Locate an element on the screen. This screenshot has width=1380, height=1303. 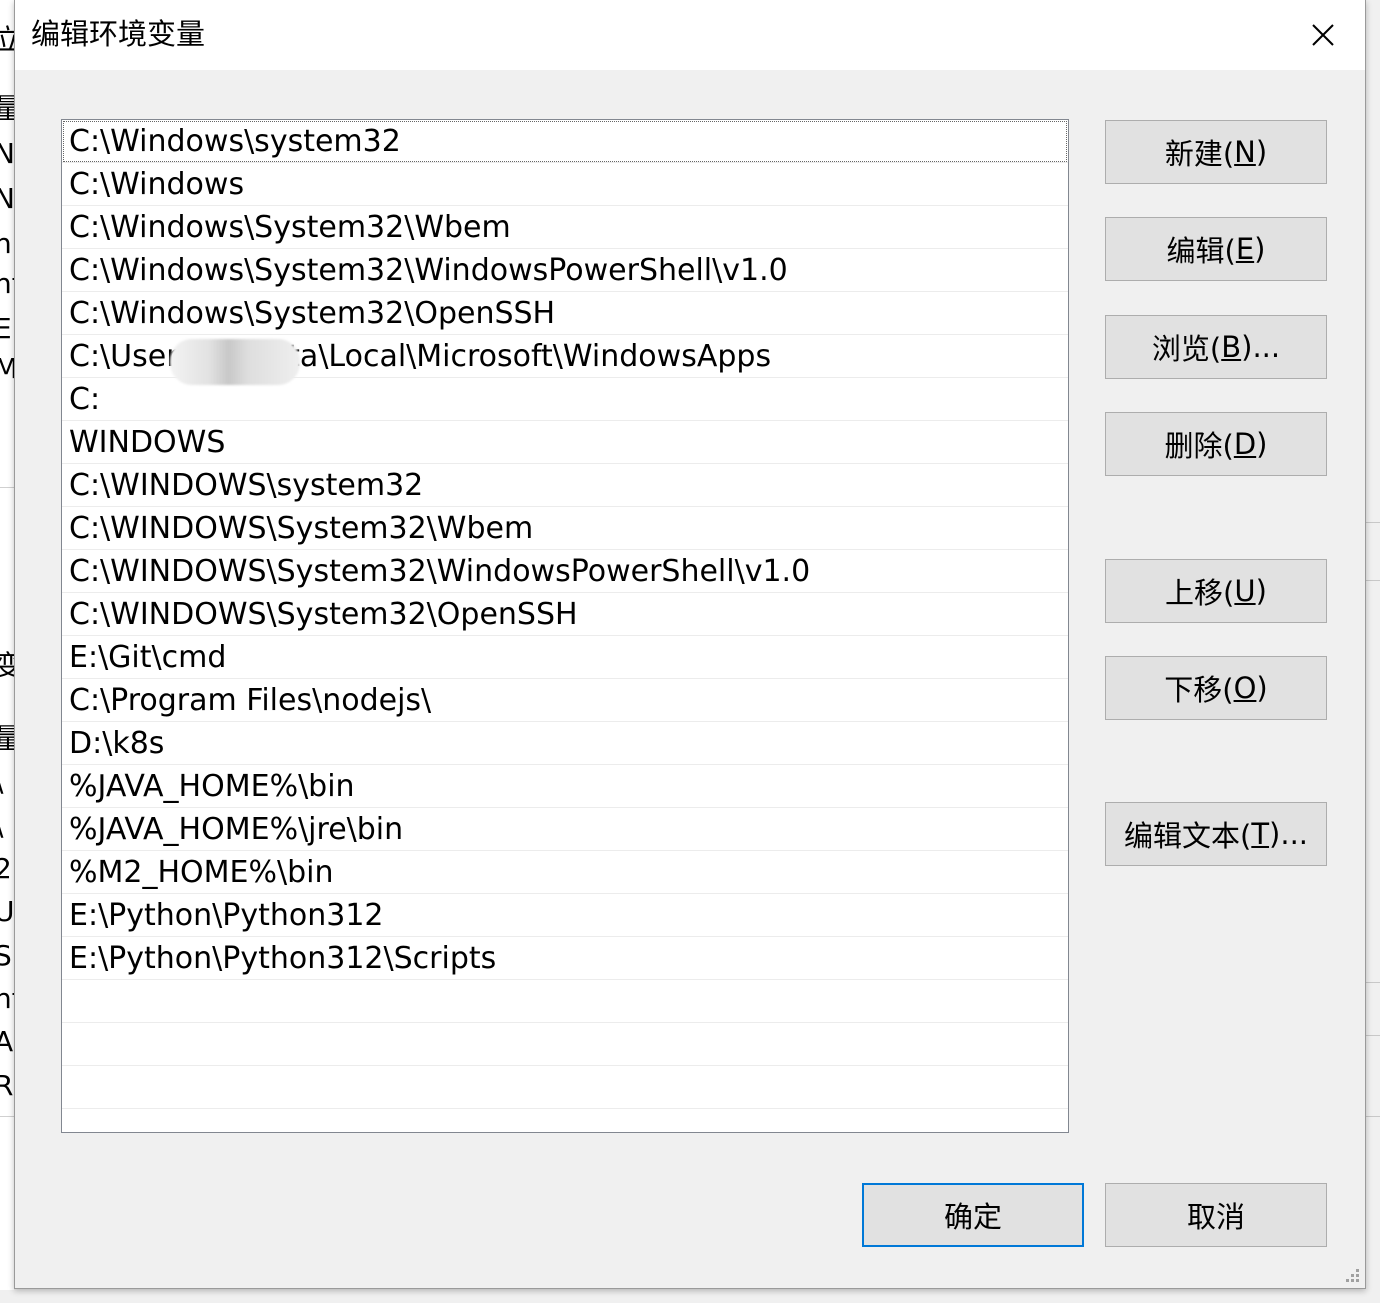
background-window-edge: 立量NNnntENM变量\\2USntAR is located at coordinates (7, 651).